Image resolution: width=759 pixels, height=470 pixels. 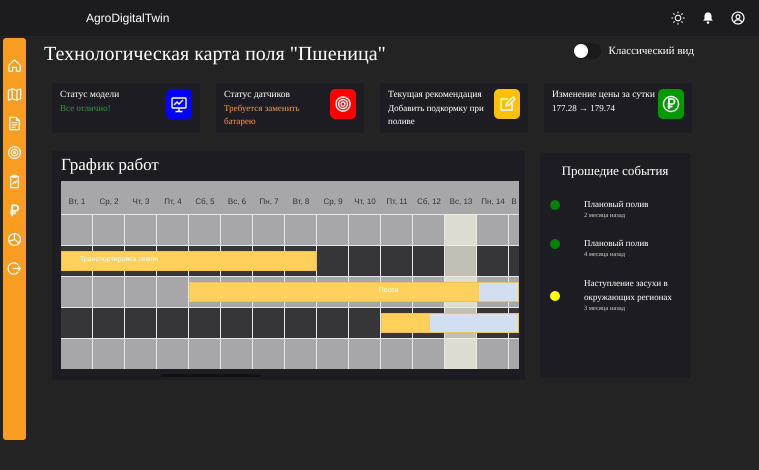 What do you see at coordinates (397, 202) in the screenshot?
I see `day-header: Пт, 11` at bounding box center [397, 202].